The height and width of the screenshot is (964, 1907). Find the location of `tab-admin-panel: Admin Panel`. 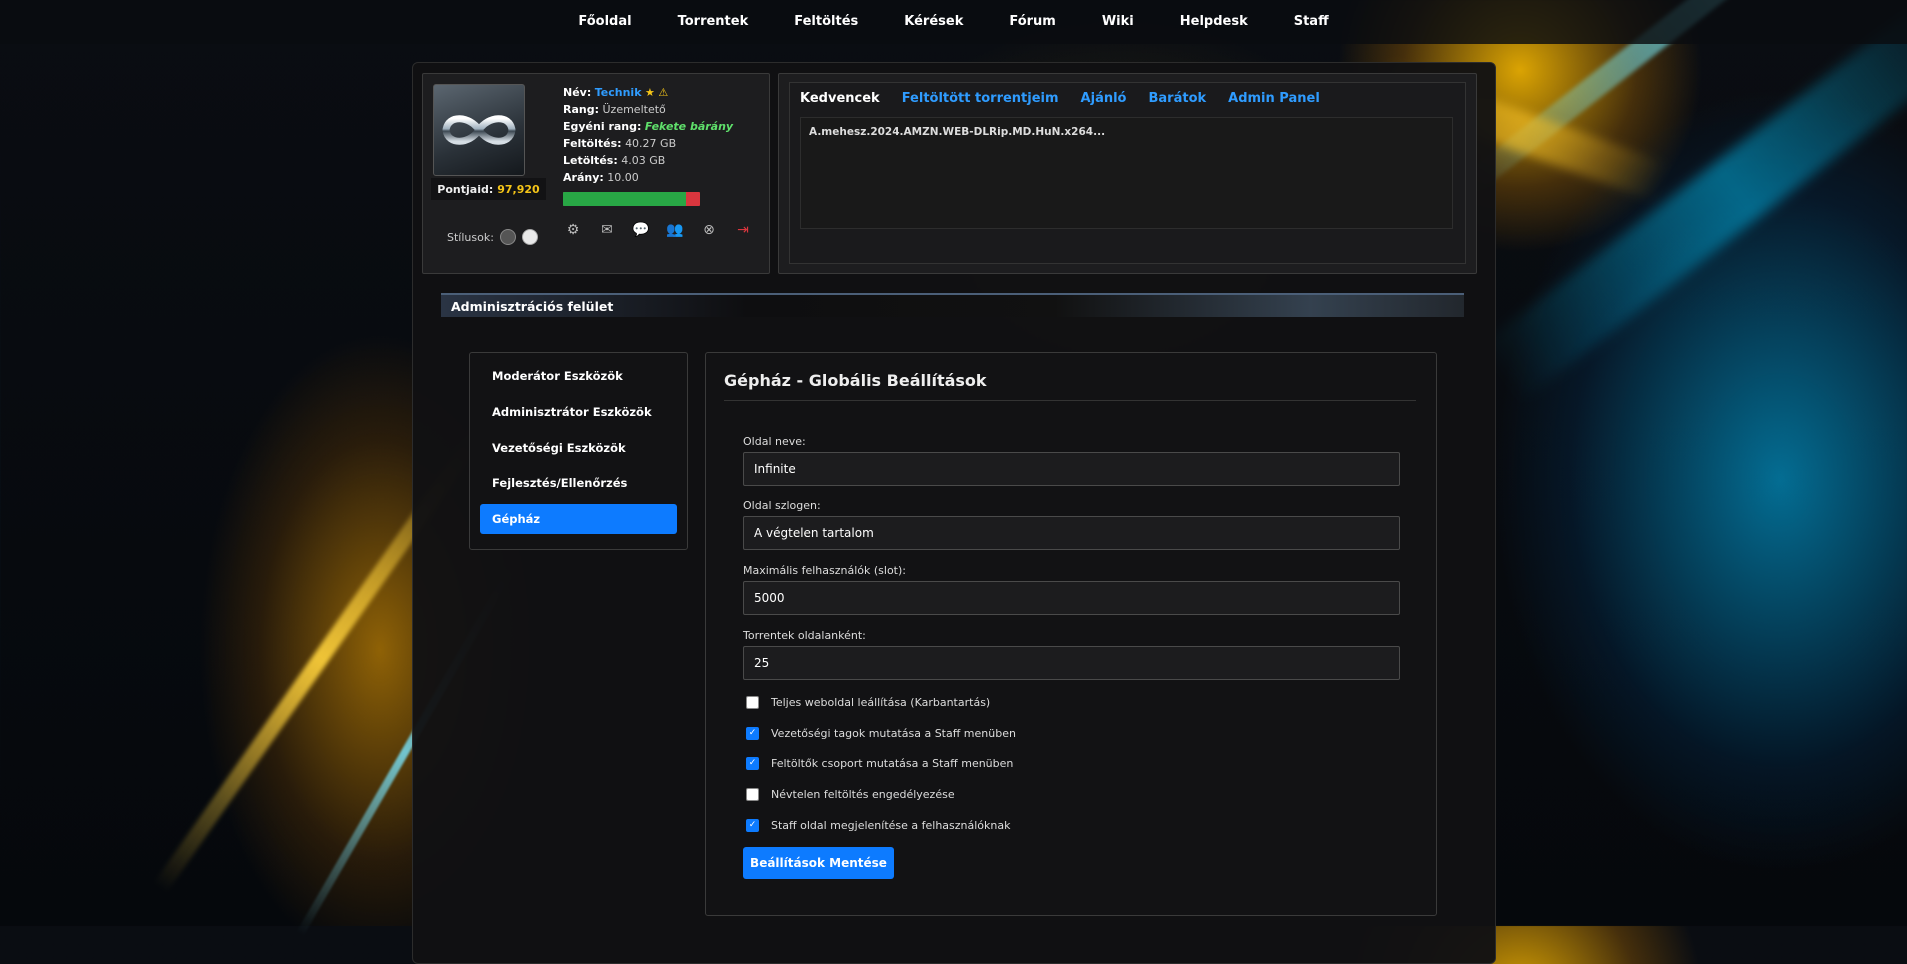

tab-admin-panel: Admin Panel is located at coordinates (1274, 98).